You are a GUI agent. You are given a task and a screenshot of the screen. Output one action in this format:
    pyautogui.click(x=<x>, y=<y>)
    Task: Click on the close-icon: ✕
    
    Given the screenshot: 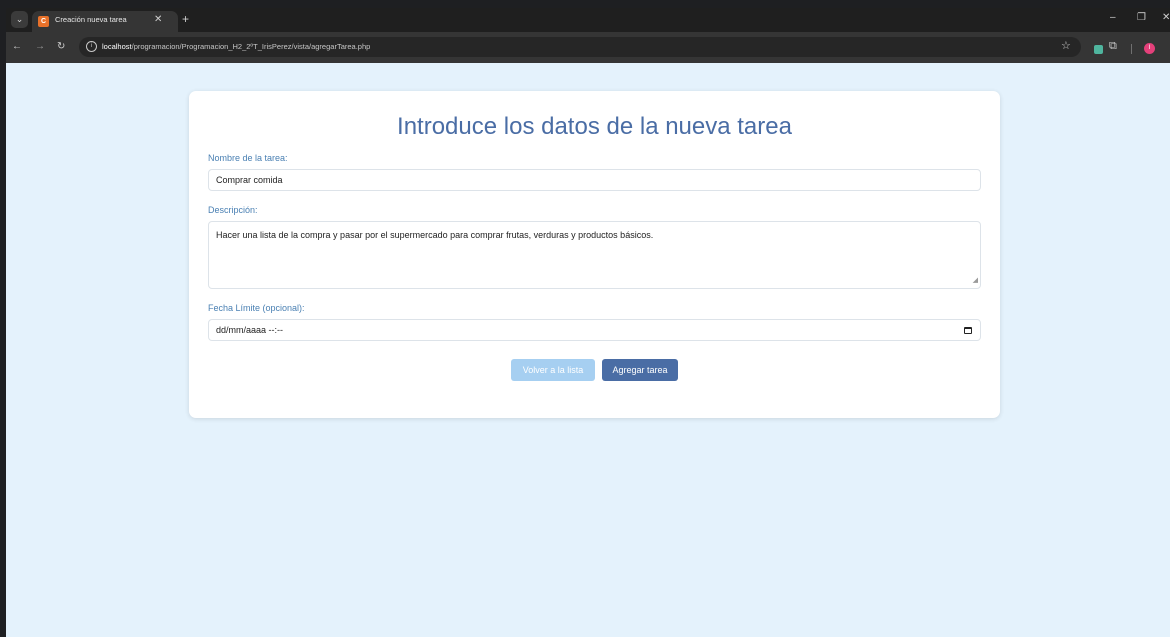 What is the action you would take?
    pyautogui.click(x=158, y=19)
    